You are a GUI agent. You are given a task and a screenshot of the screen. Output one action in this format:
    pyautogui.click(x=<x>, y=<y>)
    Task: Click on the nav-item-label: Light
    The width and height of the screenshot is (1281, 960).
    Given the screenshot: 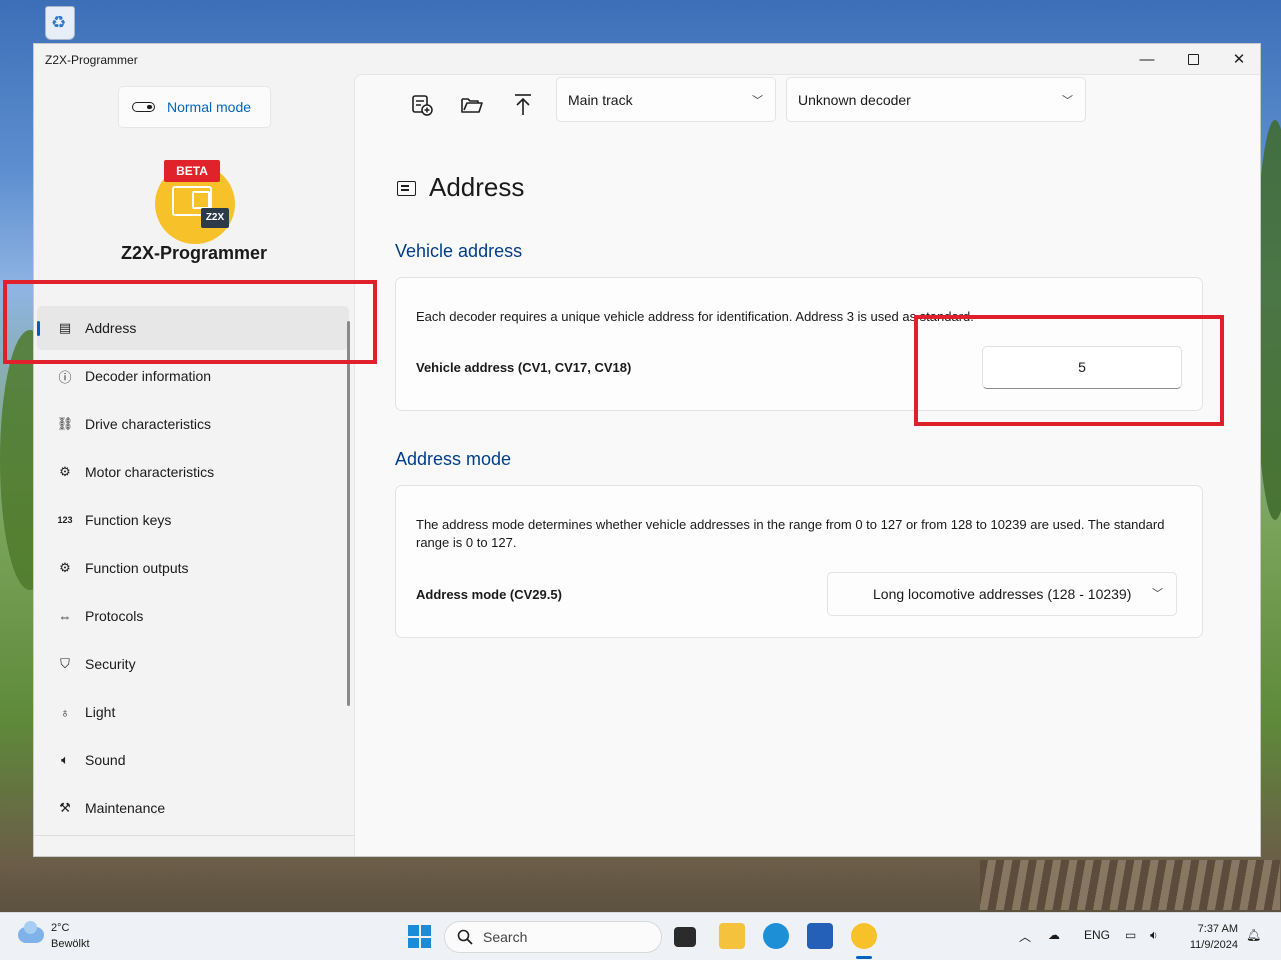 What is the action you would take?
    pyautogui.click(x=100, y=712)
    